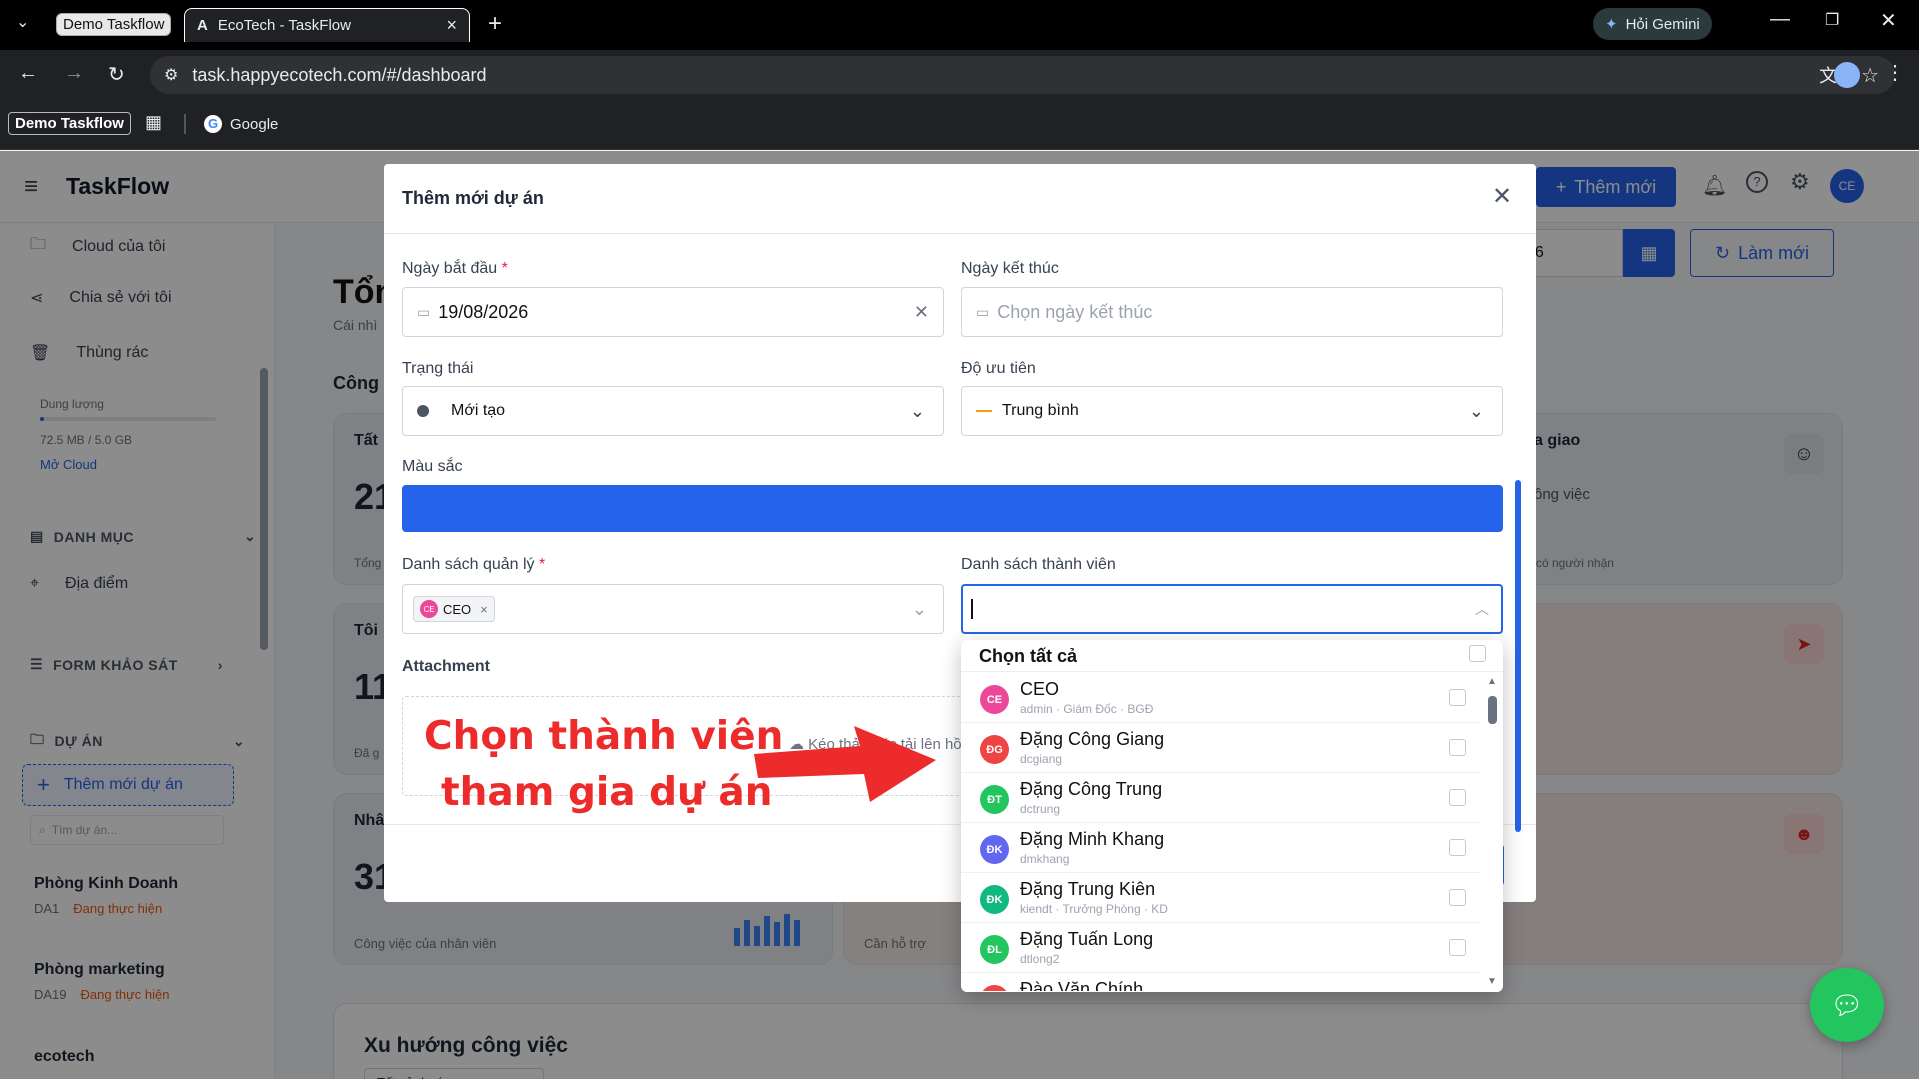 This screenshot has width=1919, height=1079. What do you see at coordinates (1040, 809) in the screenshot?
I see `option-sub: dctrung` at bounding box center [1040, 809].